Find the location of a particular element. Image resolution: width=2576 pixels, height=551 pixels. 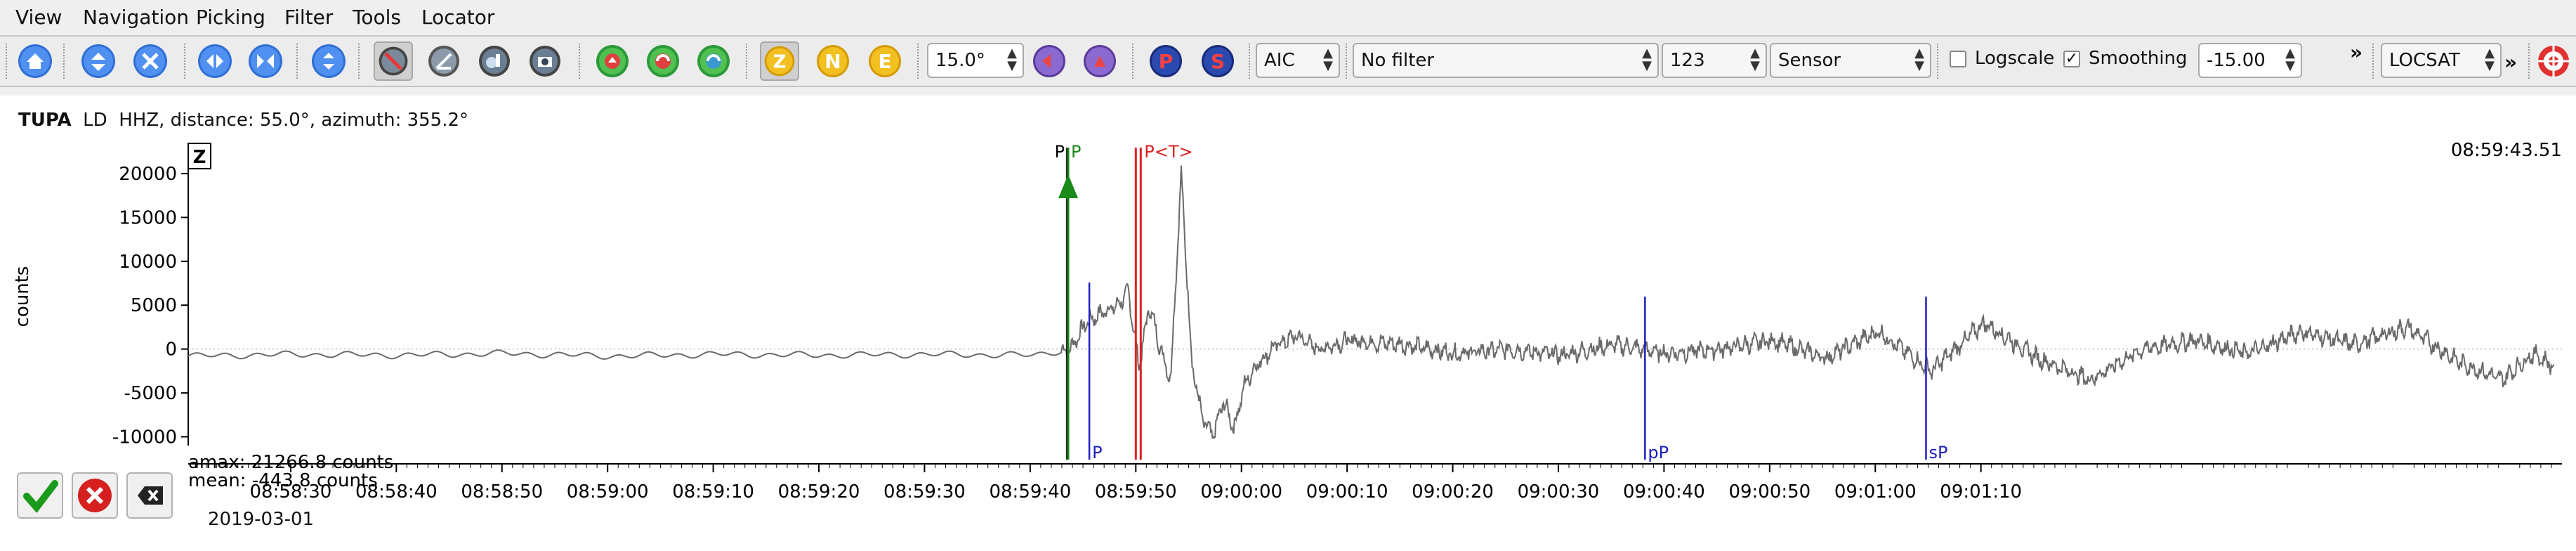

method-value: AIC is located at coordinates (1279, 60).